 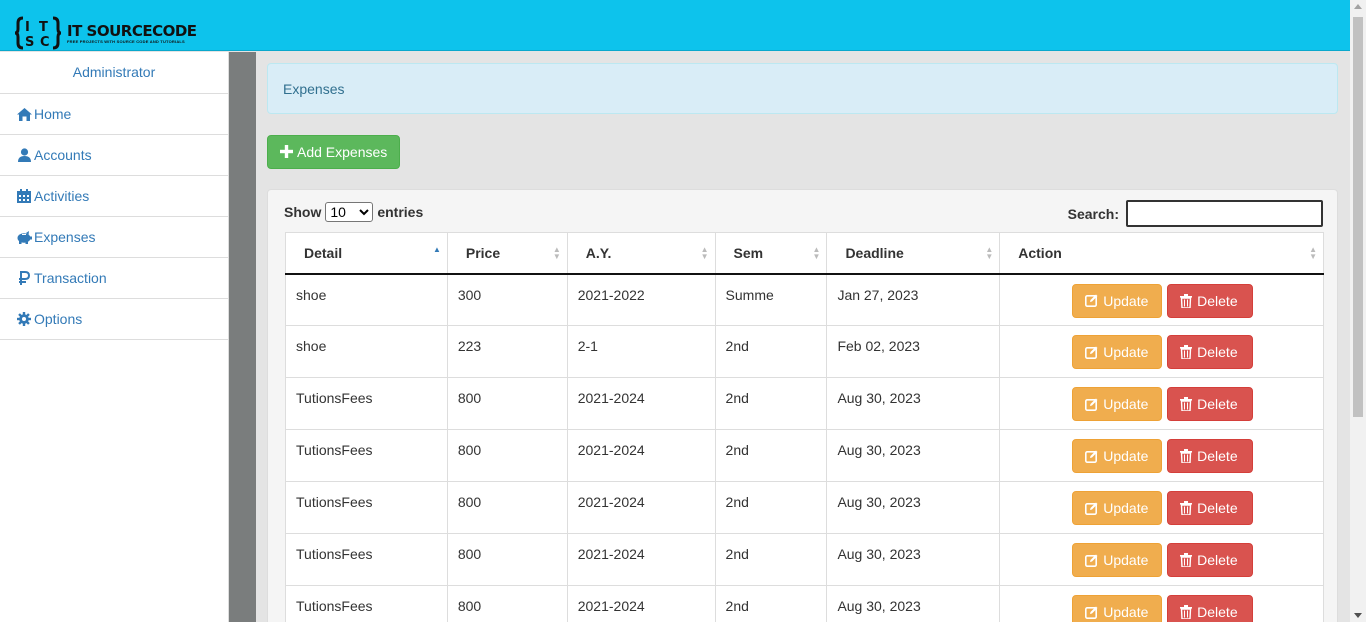 I want to click on user-icon, so click(x=24, y=155).